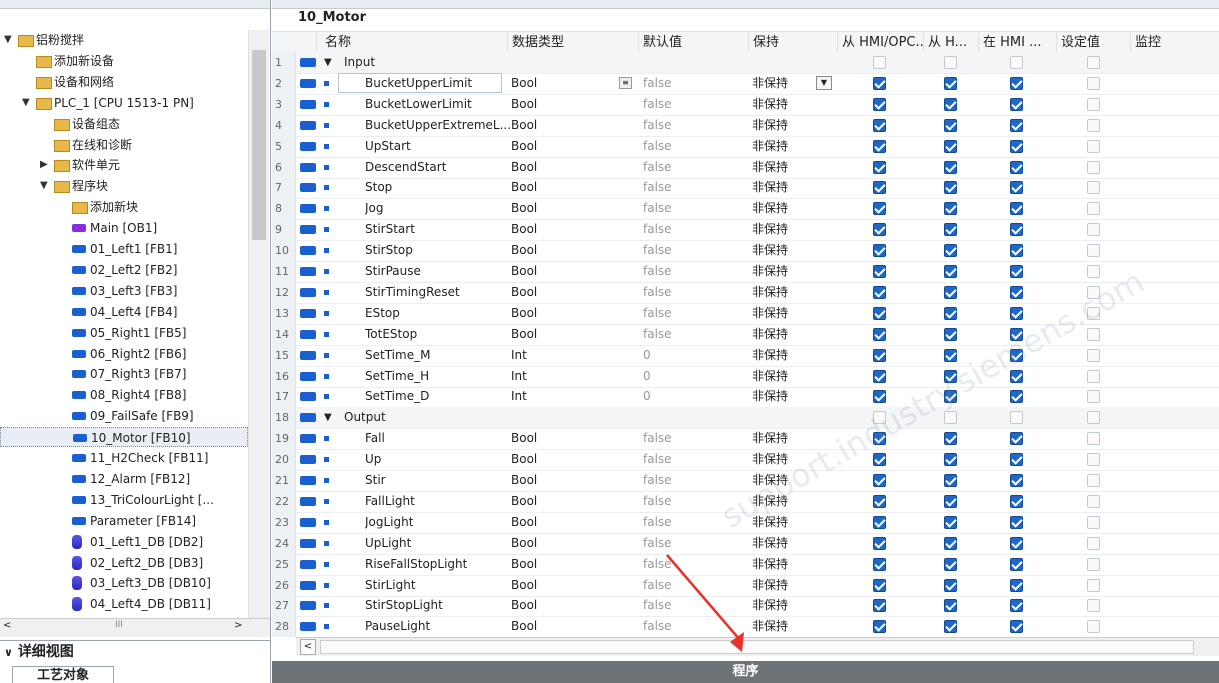 This screenshot has width=1219, height=683. Describe the element at coordinates (62, 166) in the screenshot. I see `software-units-icon` at that location.